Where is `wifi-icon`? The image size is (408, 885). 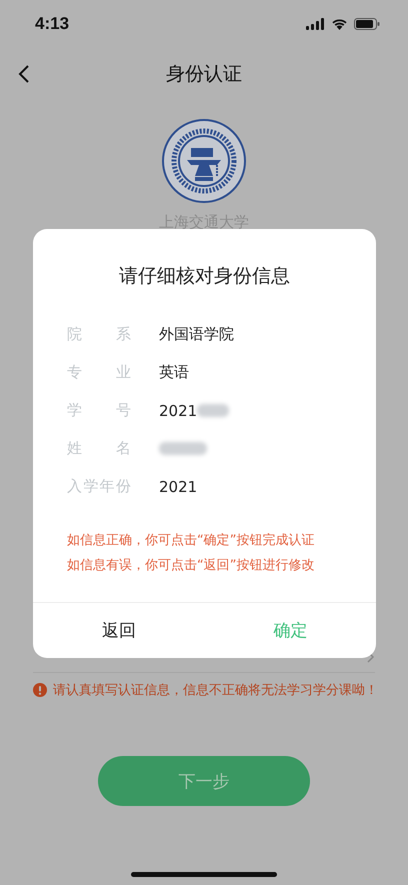 wifi-icon is located at coordinates (339, 24).